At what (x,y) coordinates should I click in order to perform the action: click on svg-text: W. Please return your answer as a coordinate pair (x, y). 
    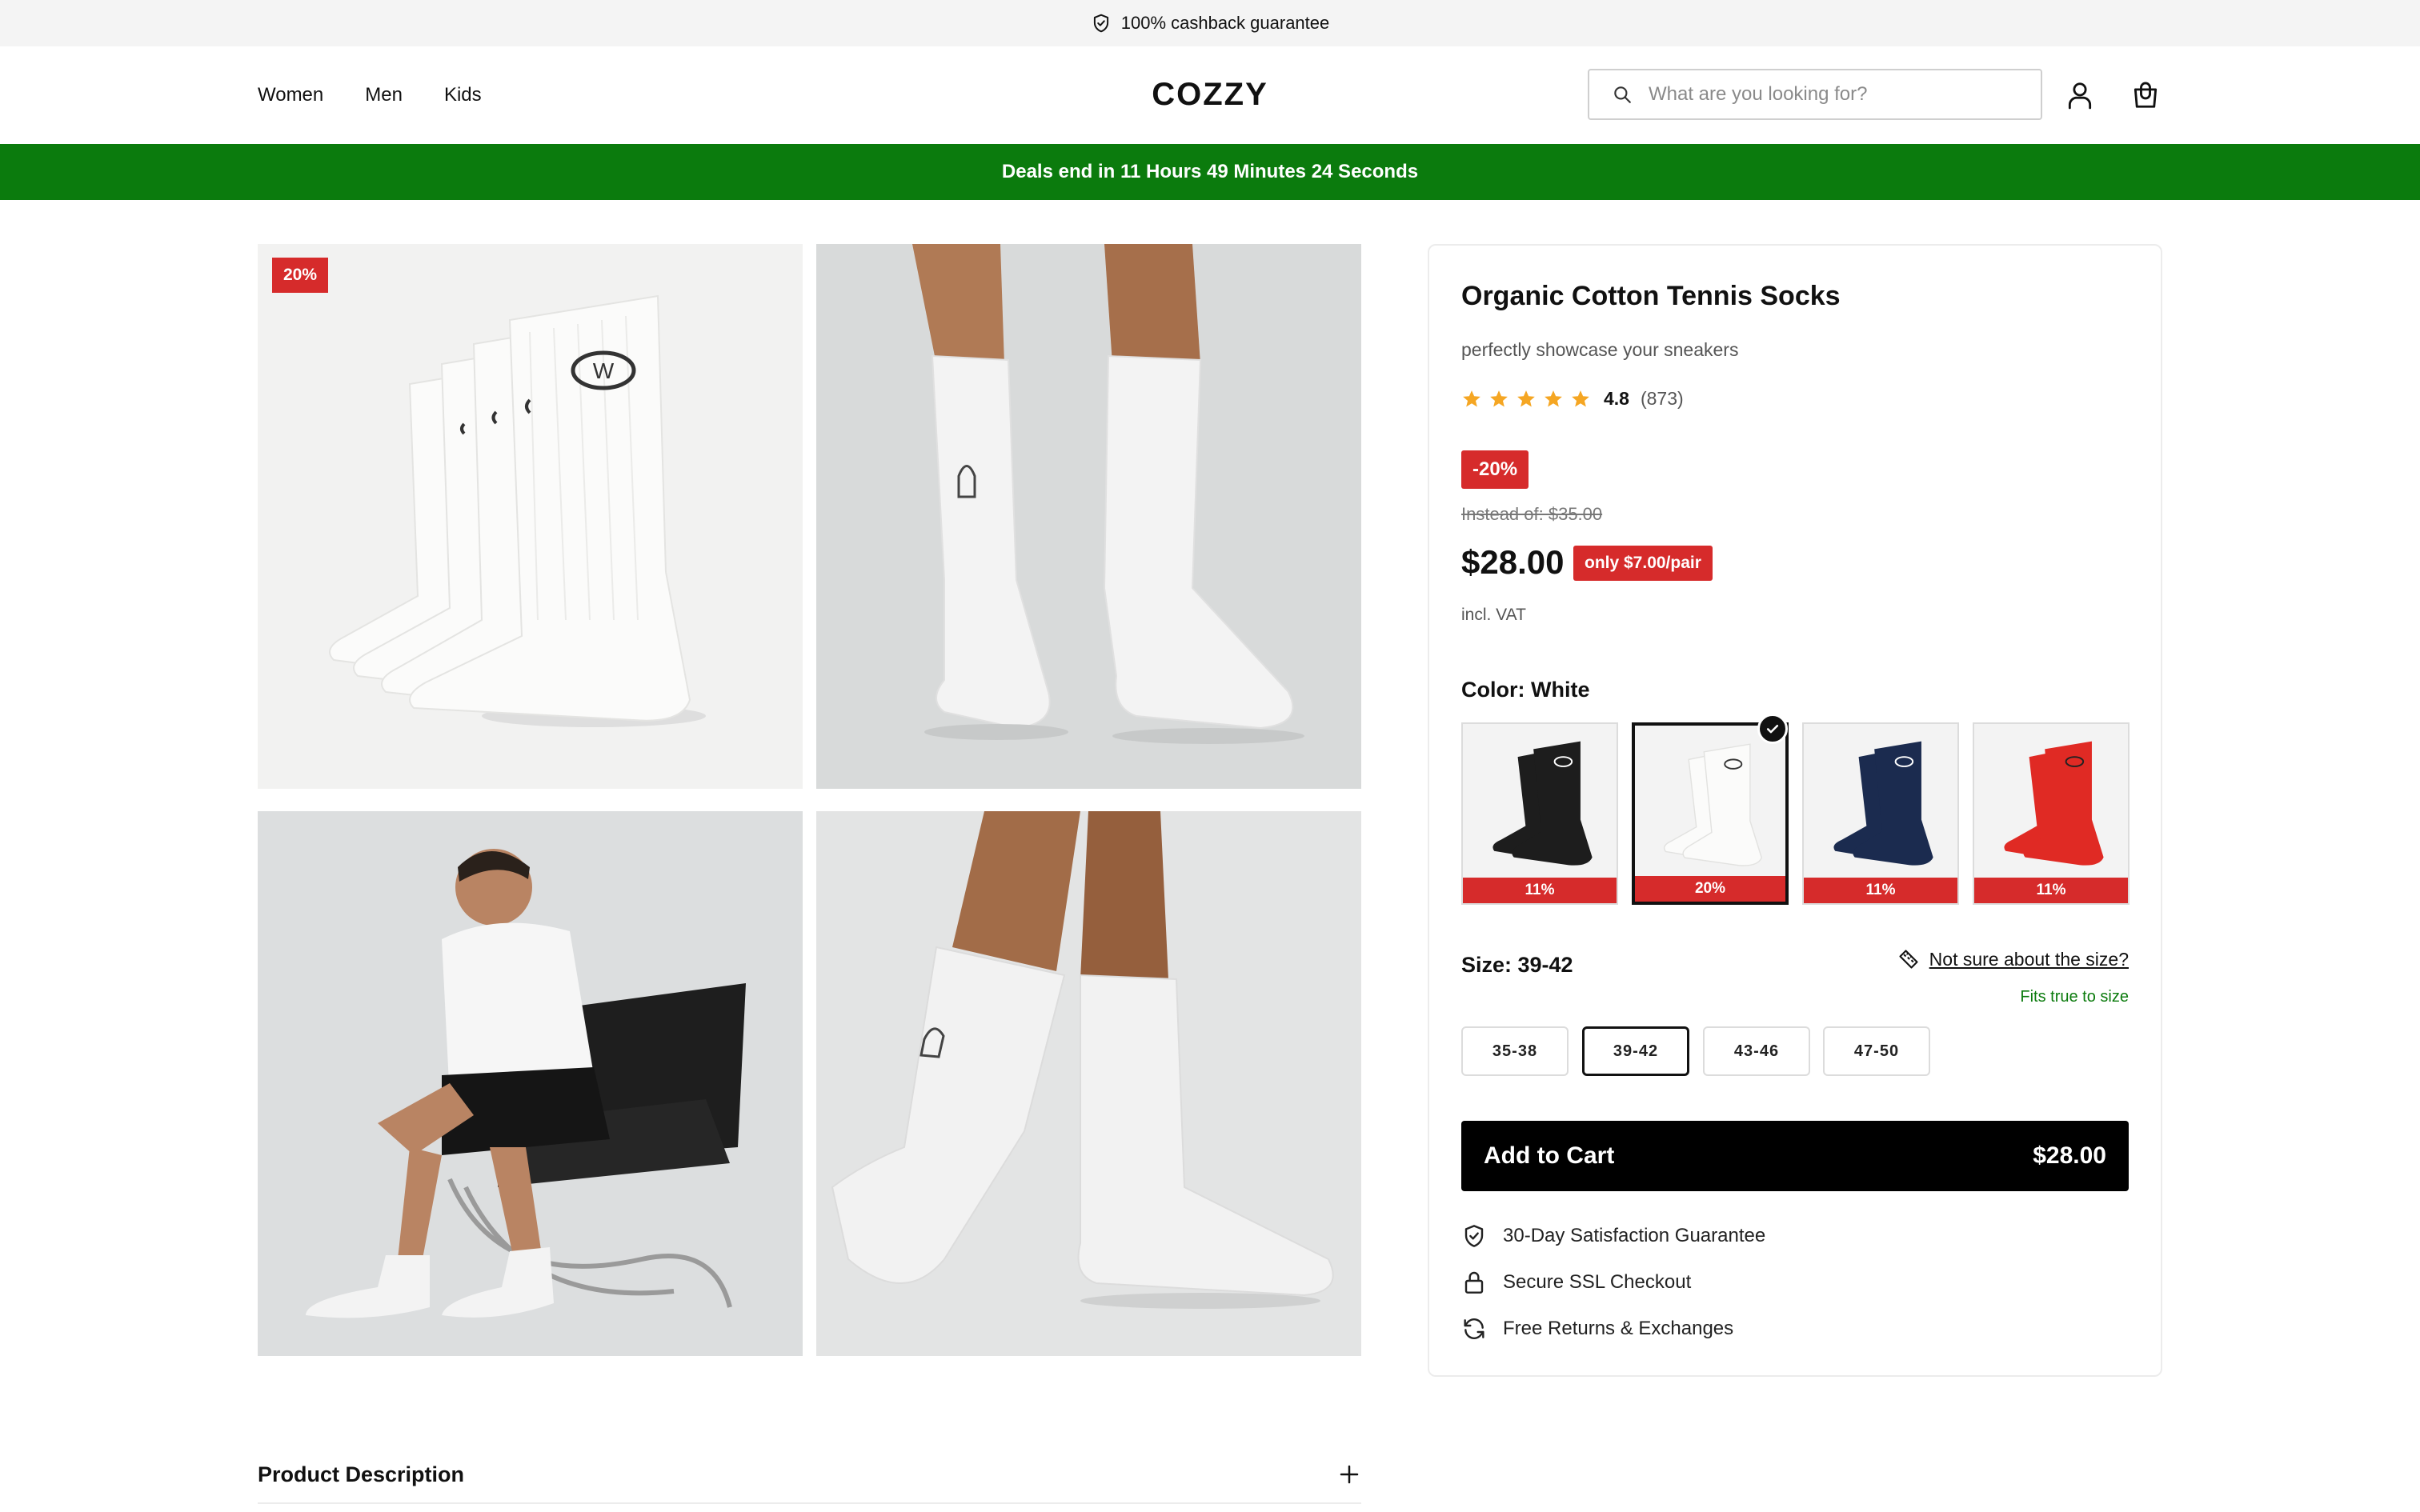
    Looking at the image, I should click on (604, 370).